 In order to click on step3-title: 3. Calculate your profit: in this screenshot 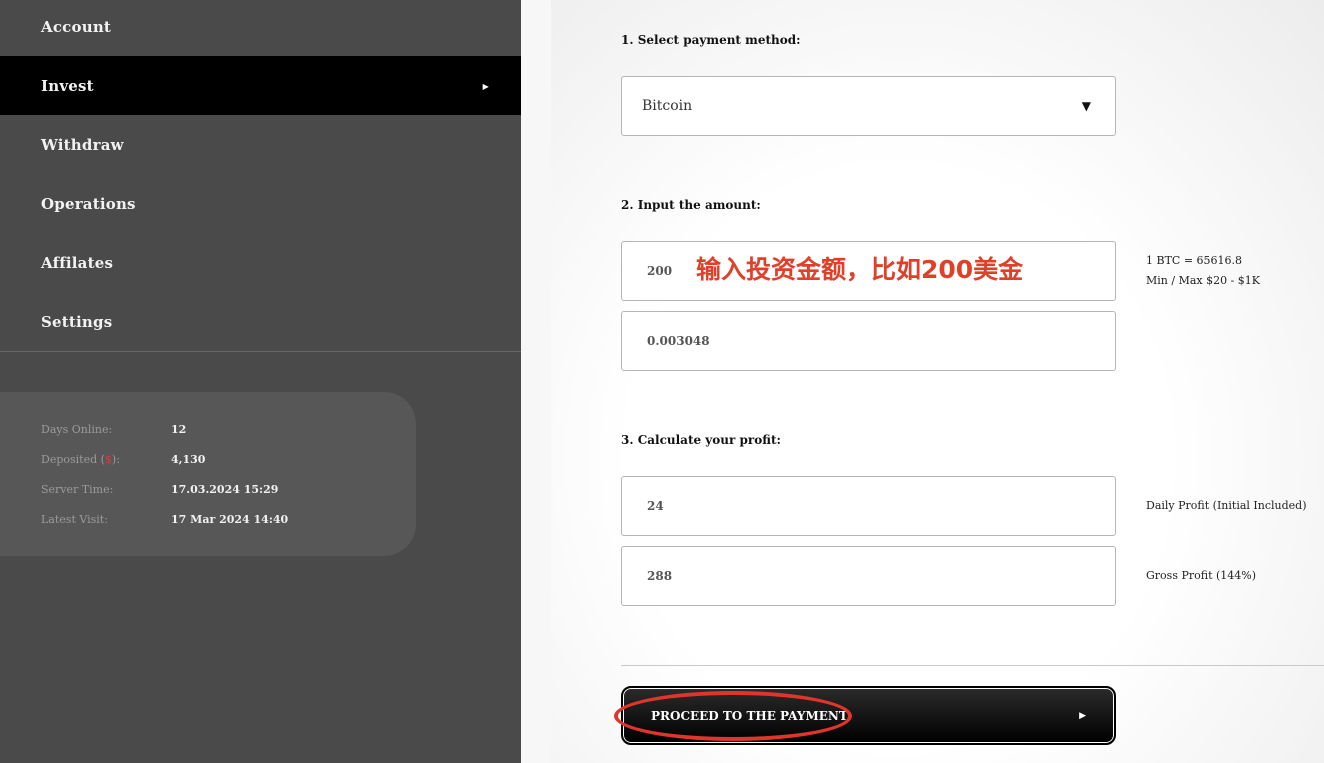, I will do `click(701, 440)`.